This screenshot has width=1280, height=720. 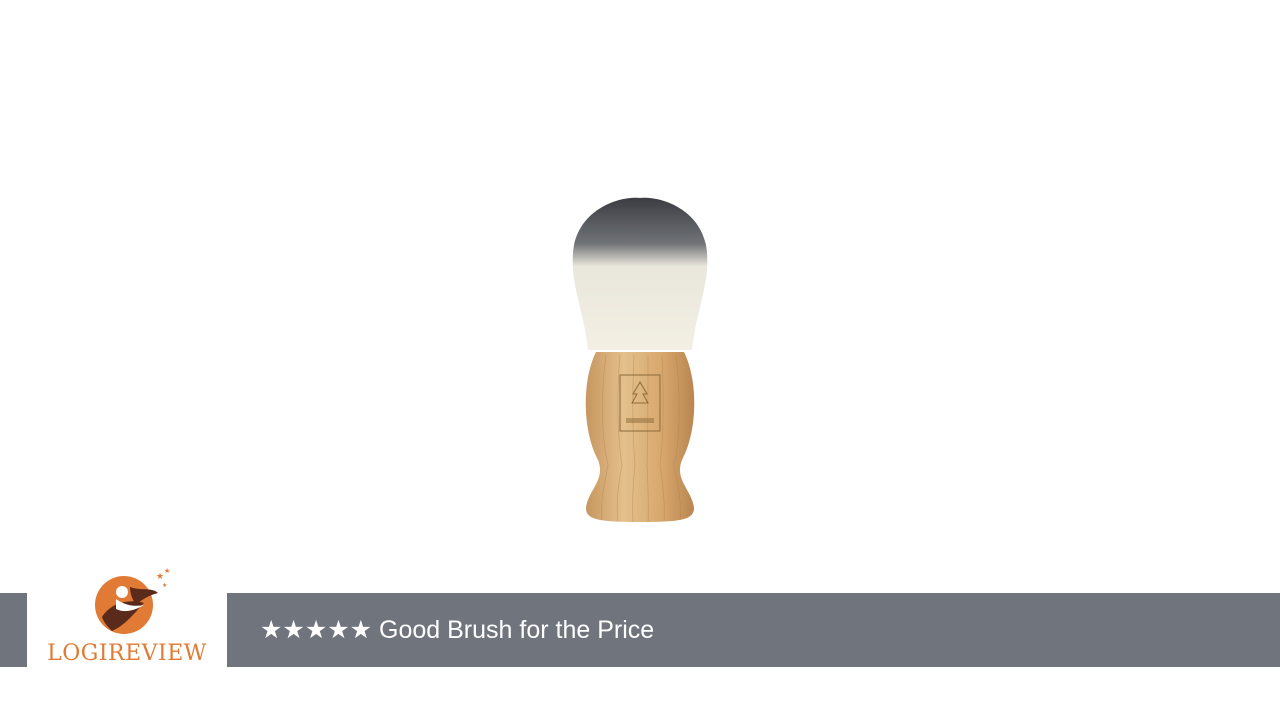 I want to click on star-rating: ★★★★★, so click(x=316, y=630).